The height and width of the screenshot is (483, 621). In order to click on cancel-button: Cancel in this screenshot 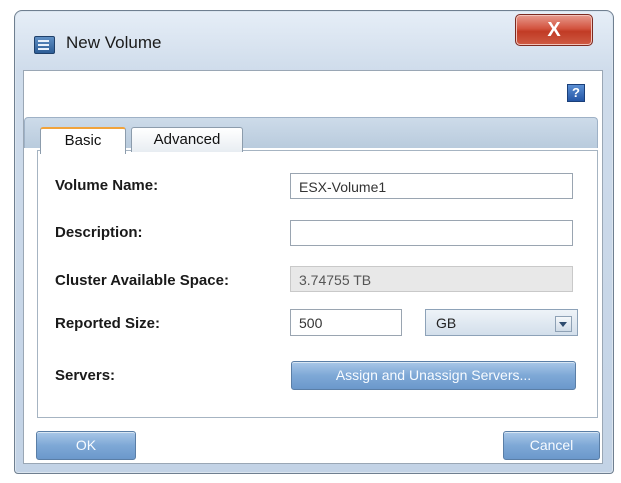, I will do `click(551, 445)`.